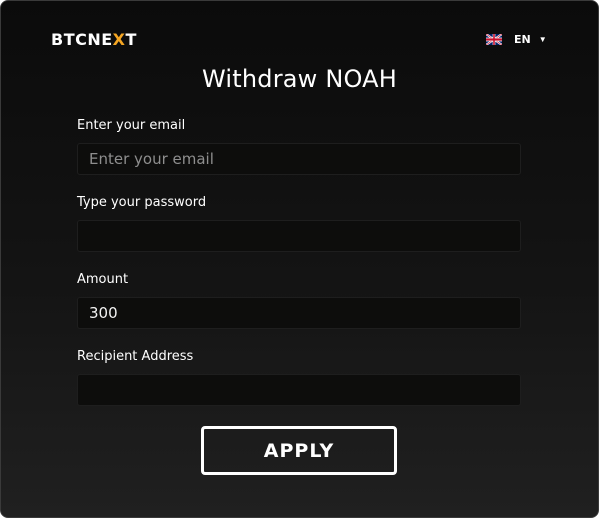 The width and height of the screenshot is (599, 518). I want to click on password-label: Type your password, so click(142, 202).